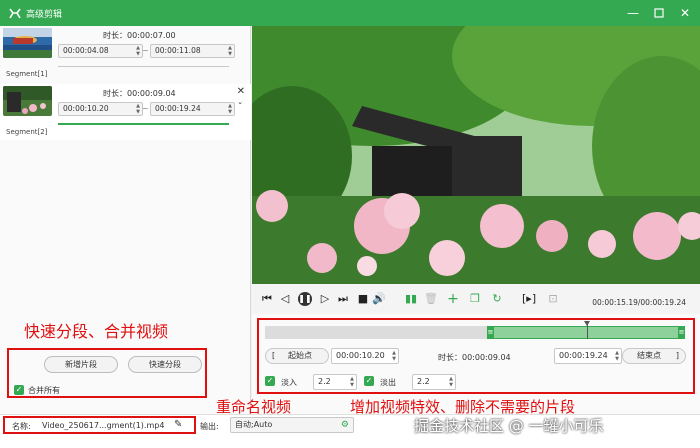 This screenshot has height=448, width=700. Describe the element at coordinates (411, 299) in the screenshot. I see `split-icon: ▮▮` at that location.